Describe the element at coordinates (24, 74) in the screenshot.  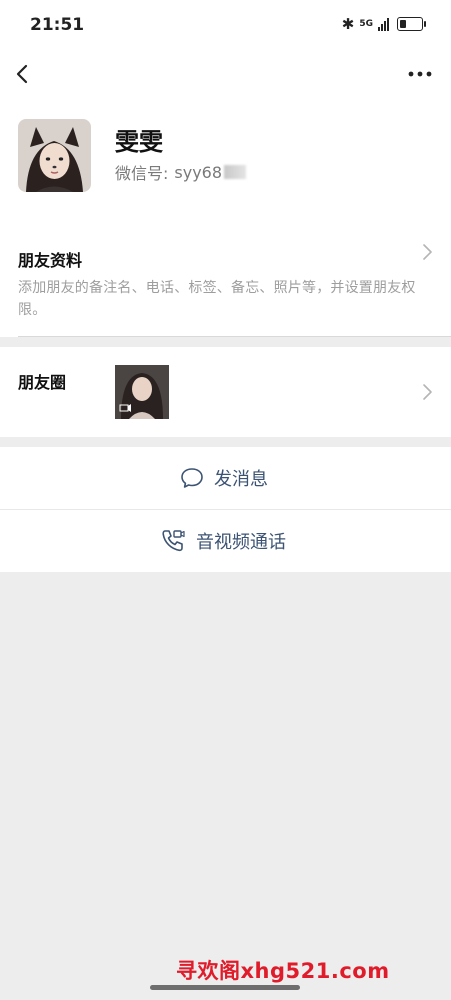
I see `chevron-left-icon` at that location.